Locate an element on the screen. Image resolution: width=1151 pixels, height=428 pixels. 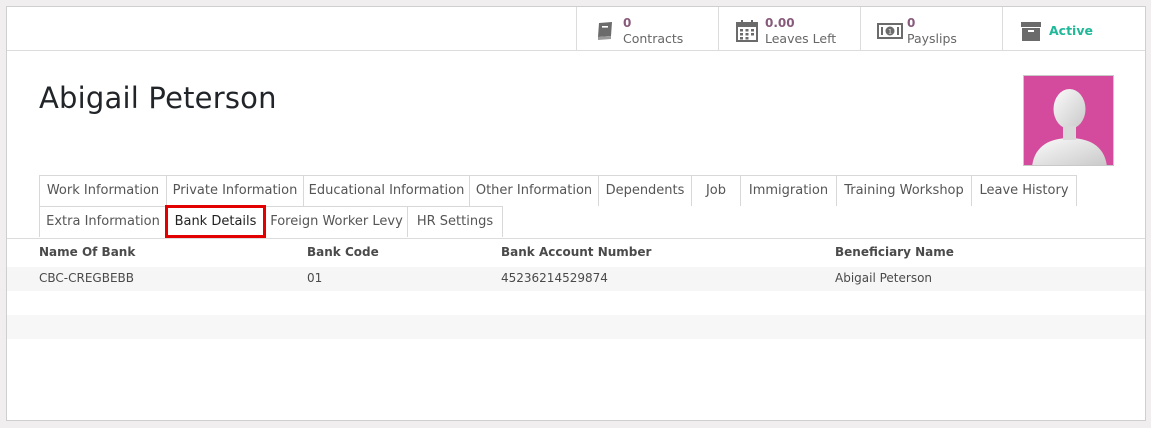
contracts-count: 0 is located at coordinates (627, 23).